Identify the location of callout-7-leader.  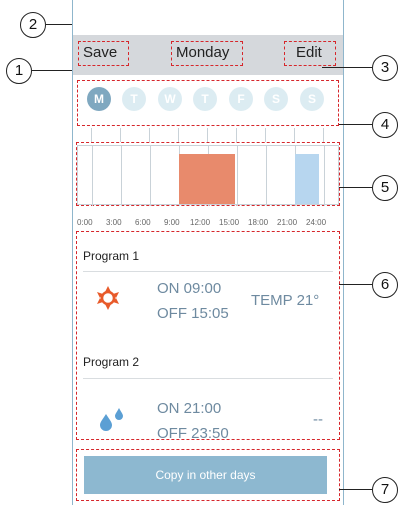
(355, 489).